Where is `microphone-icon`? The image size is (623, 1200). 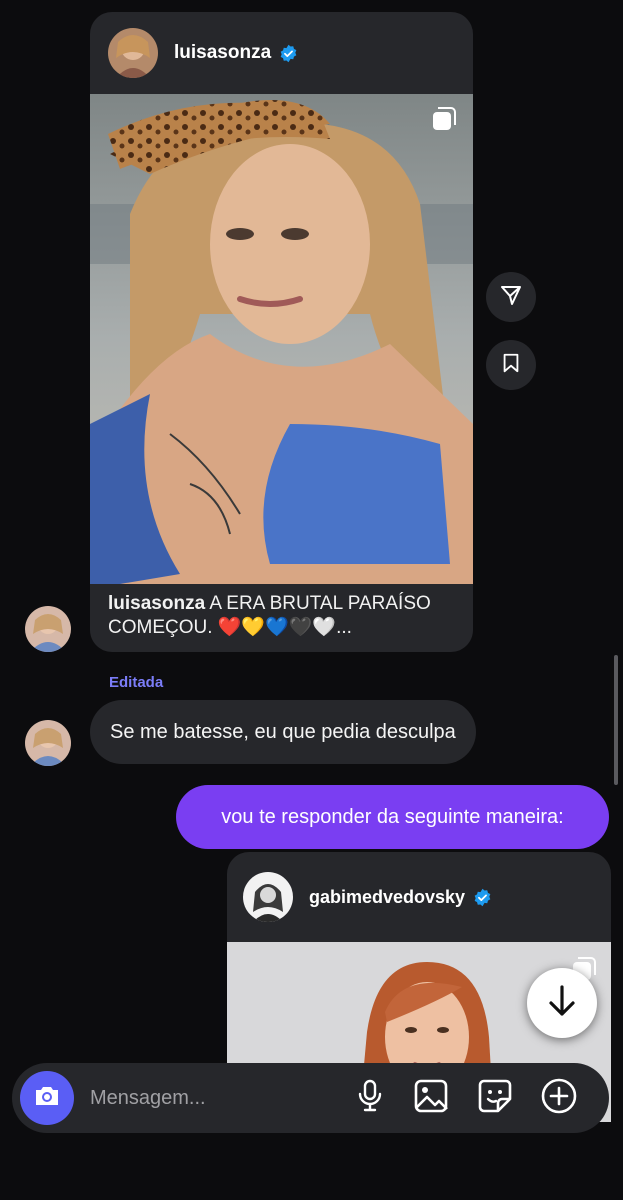
microphone-icon is located at coordinates (370, 1098).